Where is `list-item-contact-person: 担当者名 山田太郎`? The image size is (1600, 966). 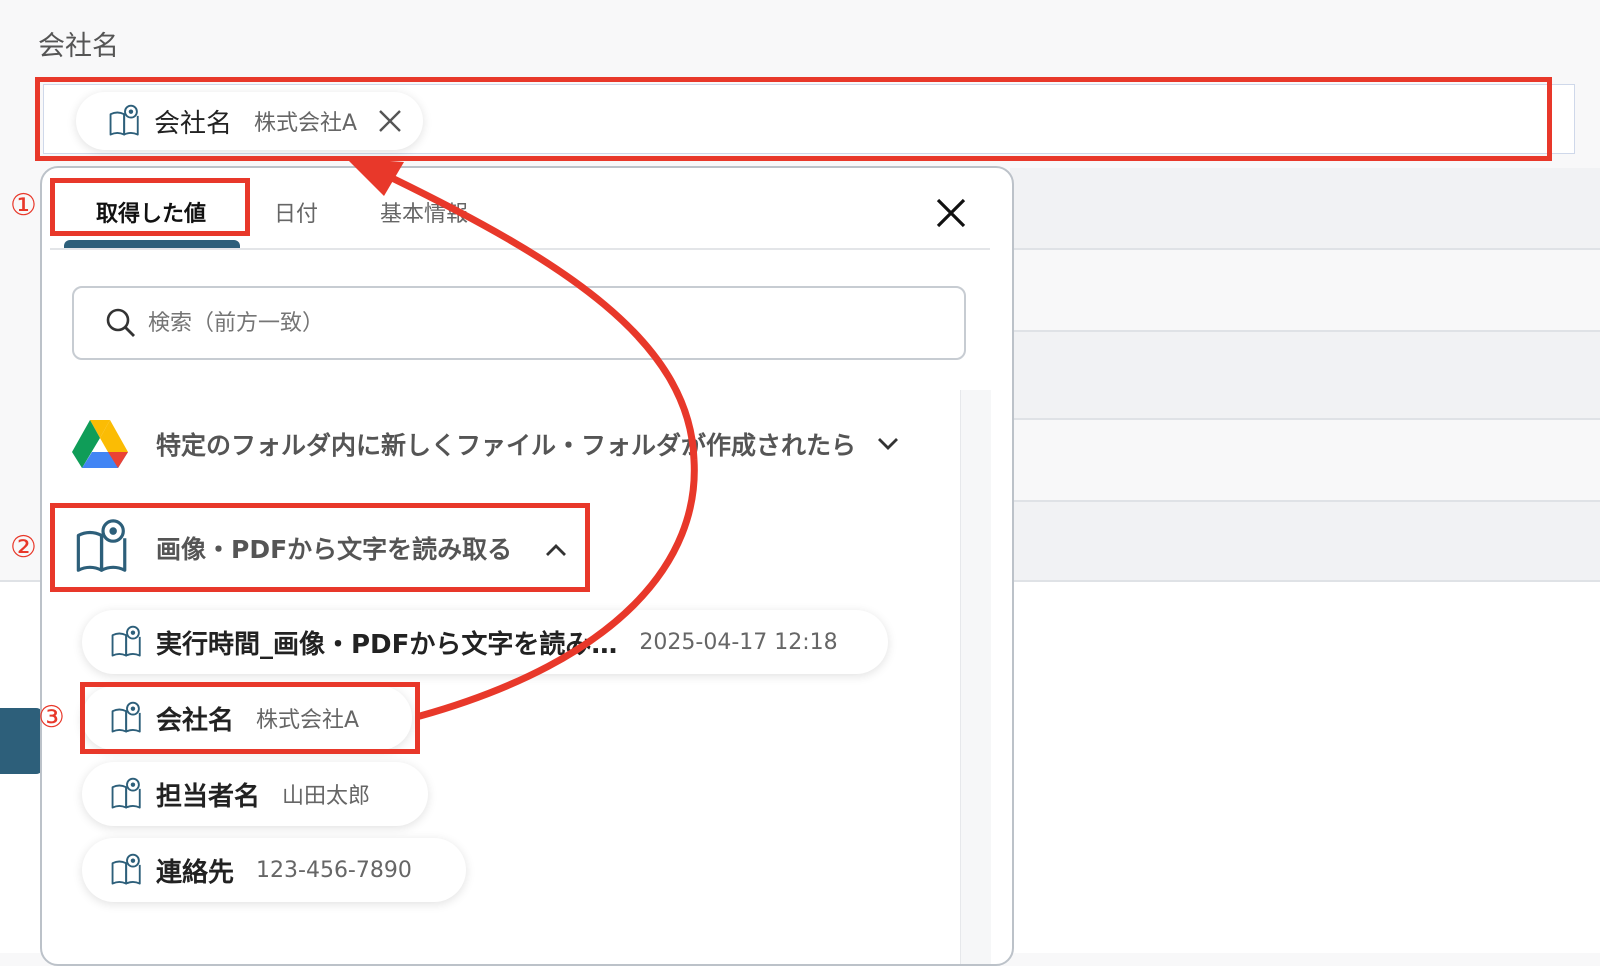
list-item-contact-person: 担当者名 山田太郎 is located at coordinates (255, 794).